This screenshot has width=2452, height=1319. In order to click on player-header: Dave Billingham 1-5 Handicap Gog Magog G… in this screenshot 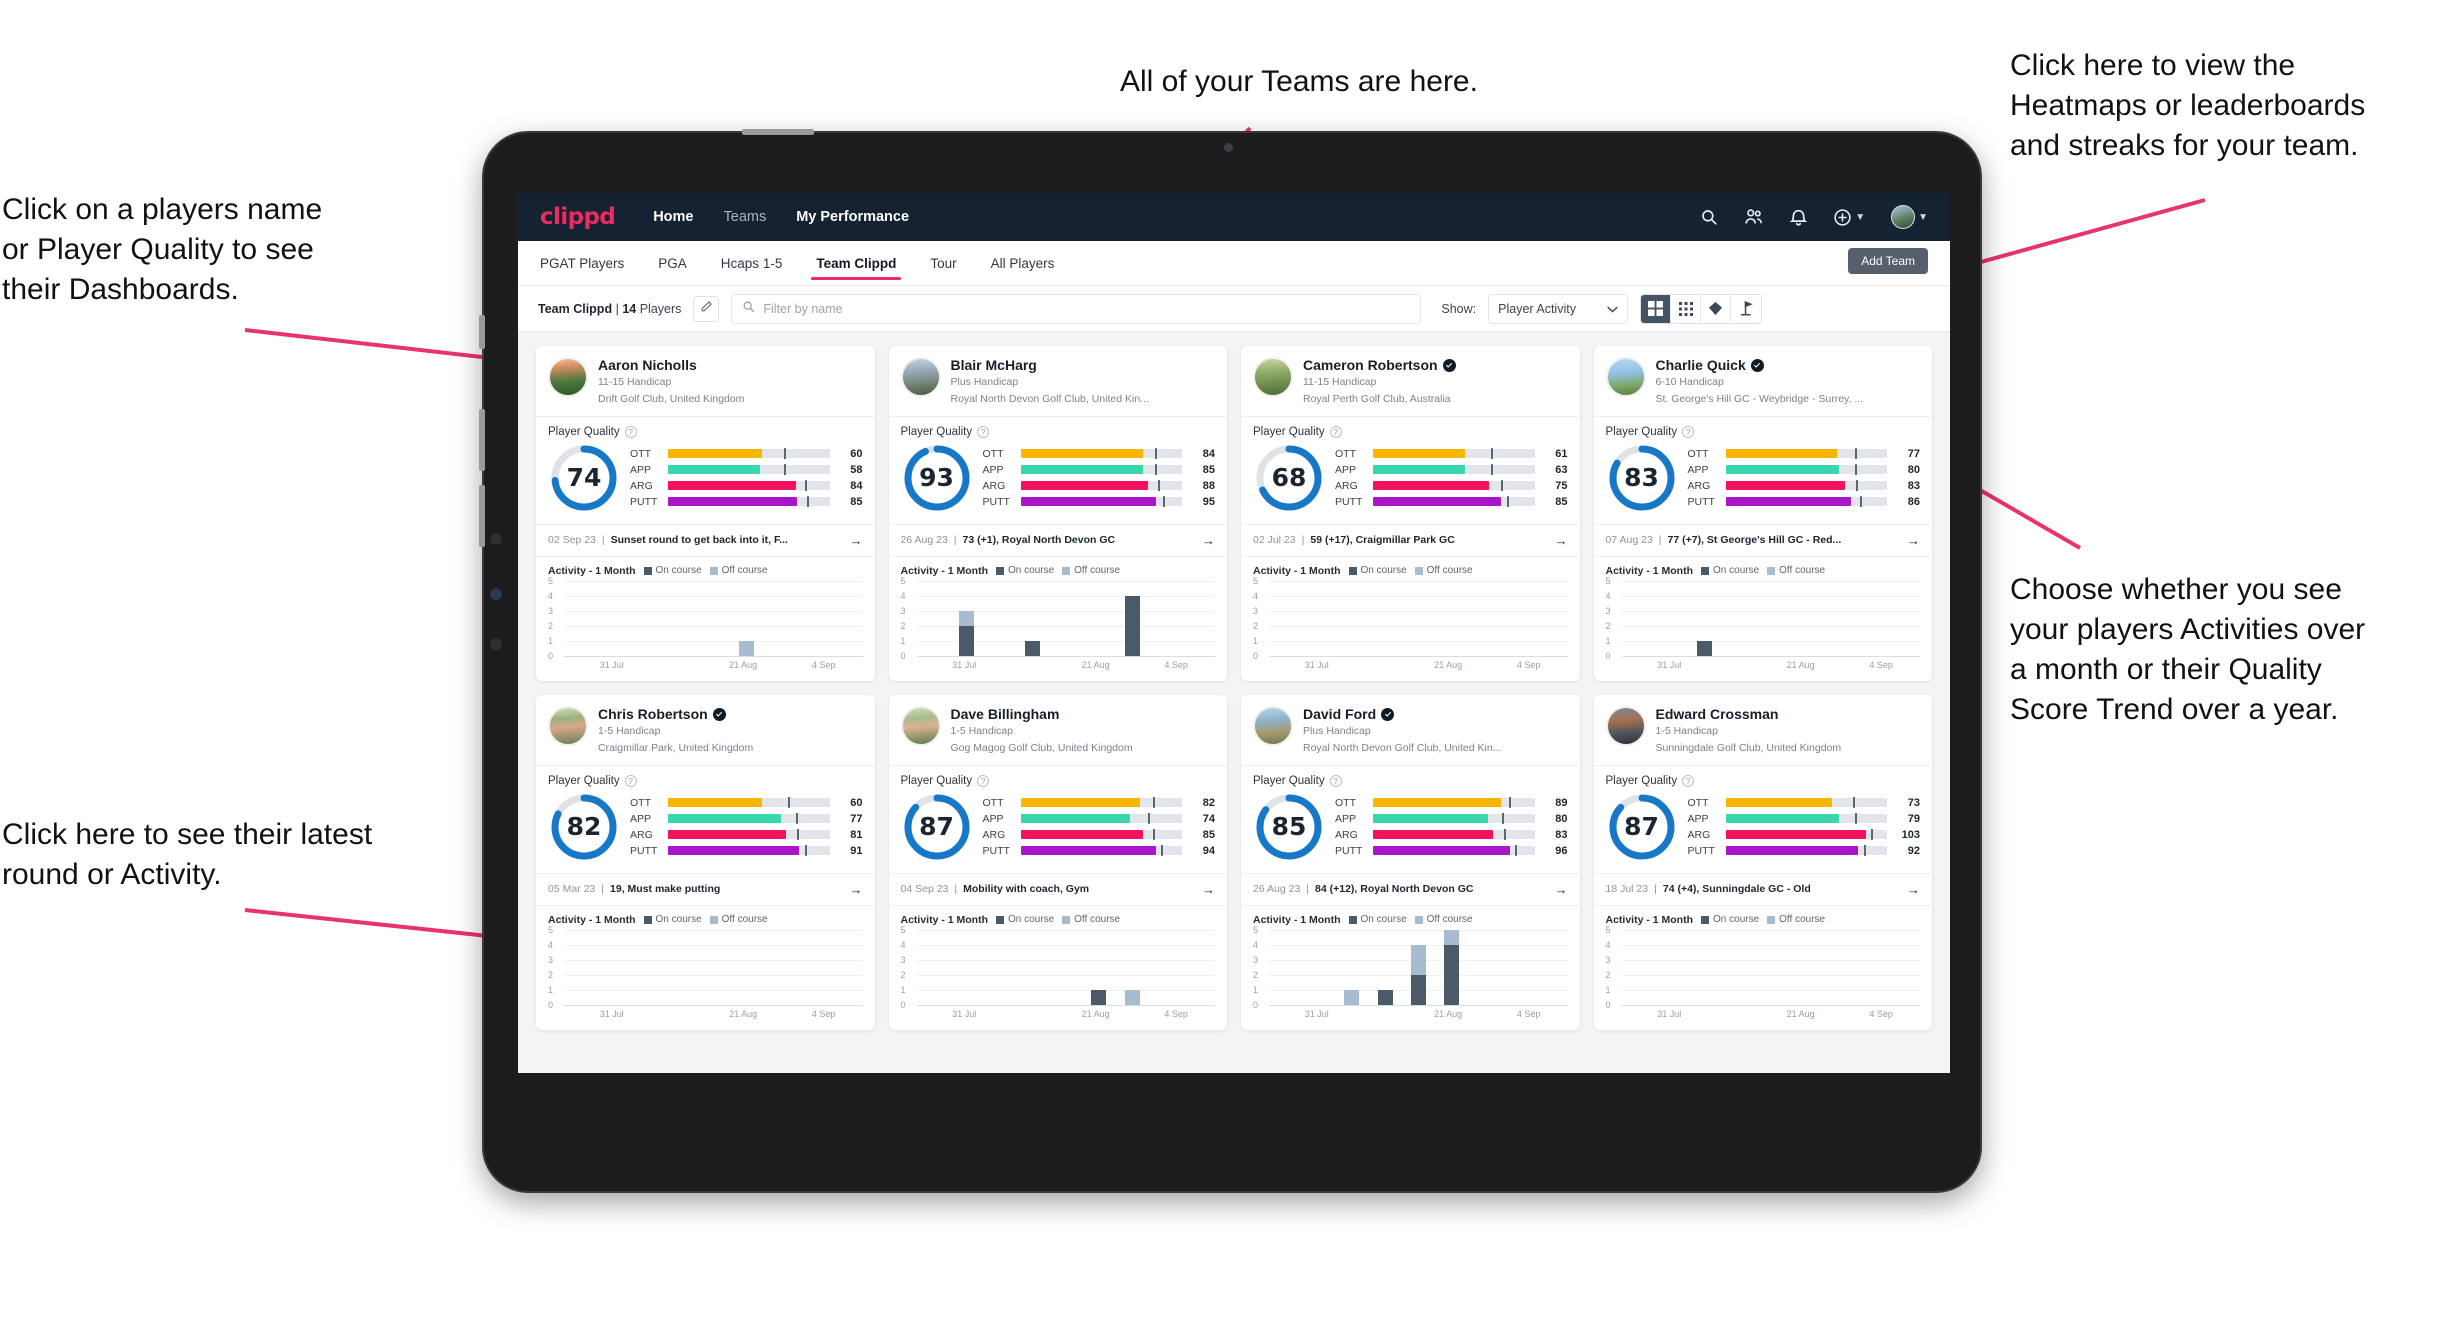, I will do `click(1058, 730)`.